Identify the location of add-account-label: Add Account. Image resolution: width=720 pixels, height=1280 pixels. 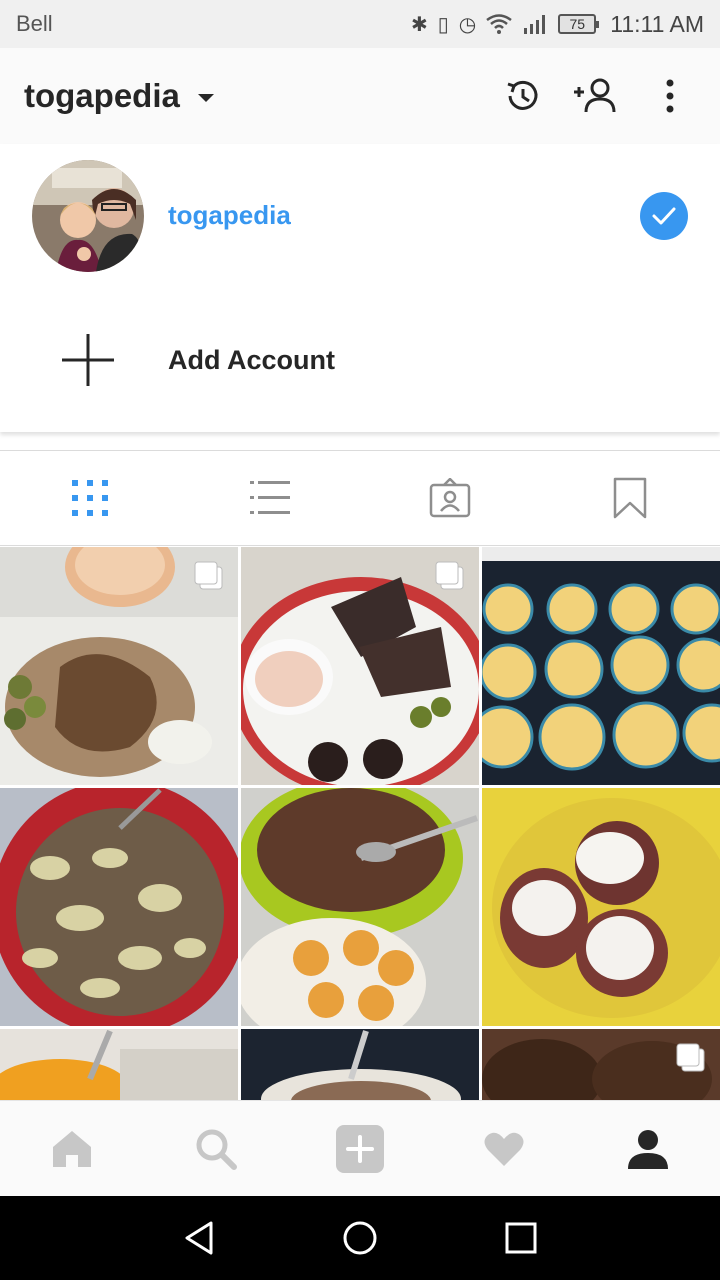
(251, 360).